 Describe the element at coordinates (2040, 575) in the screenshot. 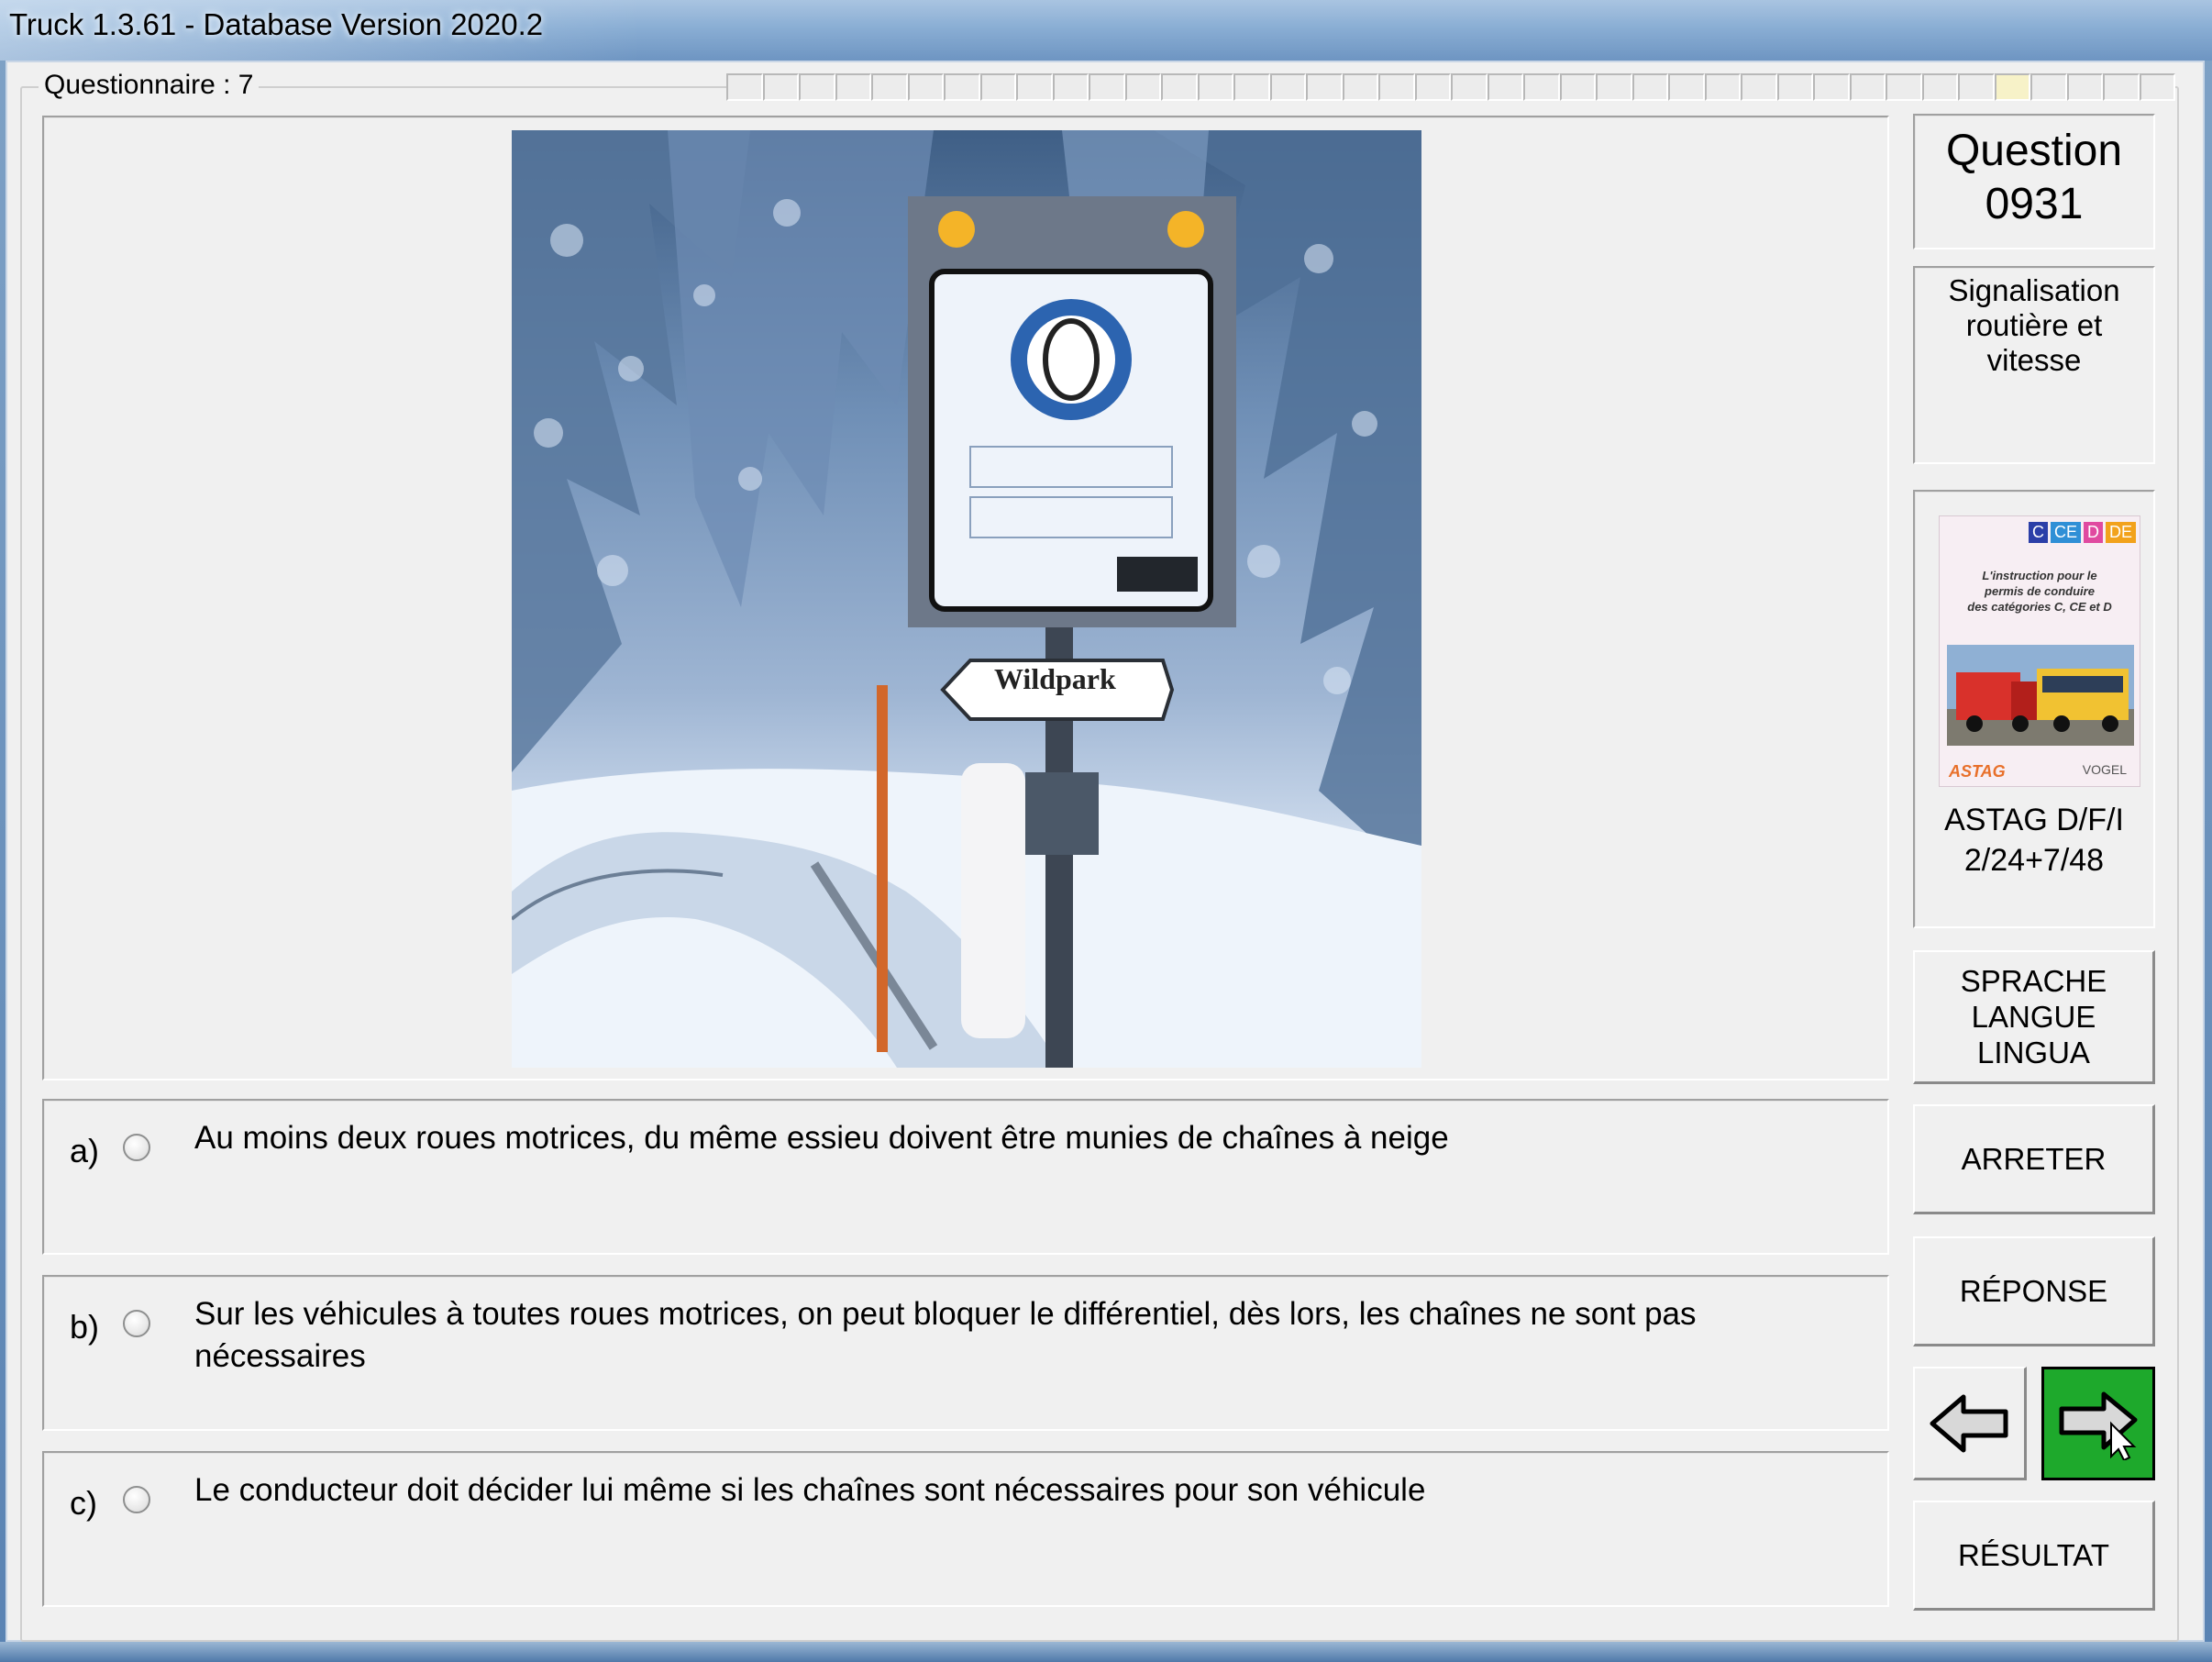

I see `book-title-line-1: L'instruction pour le` at that location.